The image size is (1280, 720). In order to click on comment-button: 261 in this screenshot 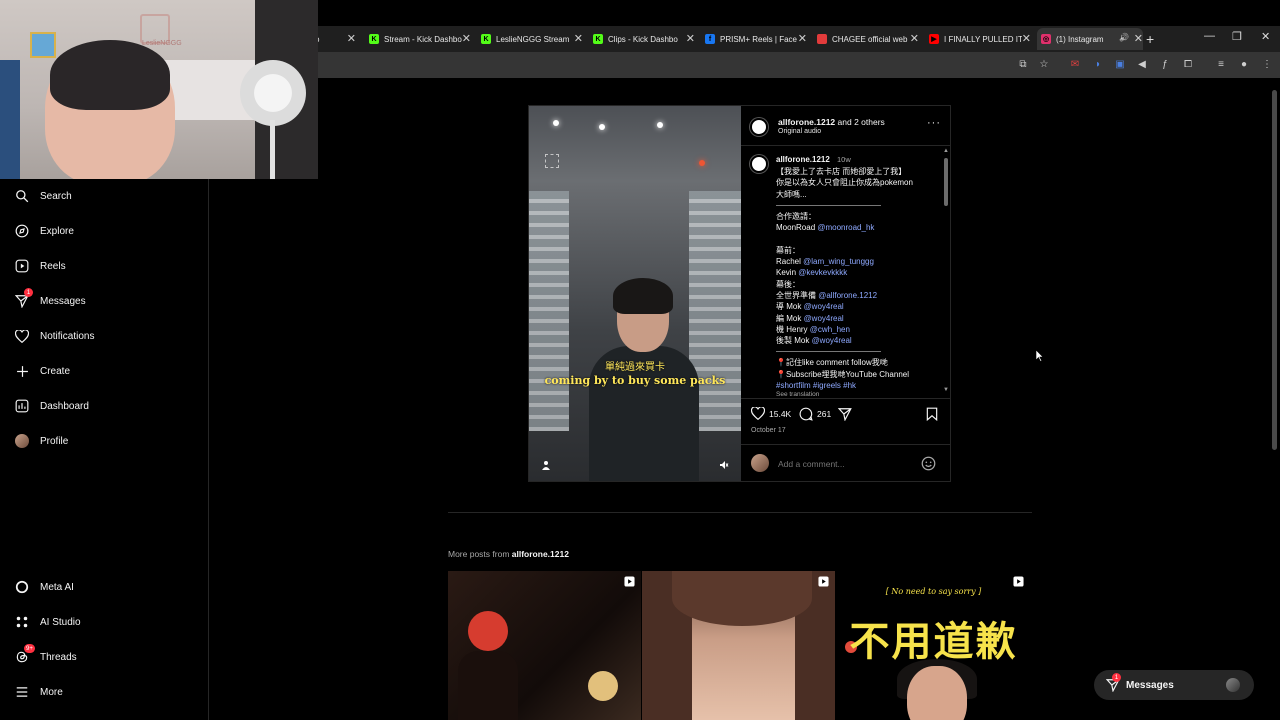, I will do `click(815, 414)`.